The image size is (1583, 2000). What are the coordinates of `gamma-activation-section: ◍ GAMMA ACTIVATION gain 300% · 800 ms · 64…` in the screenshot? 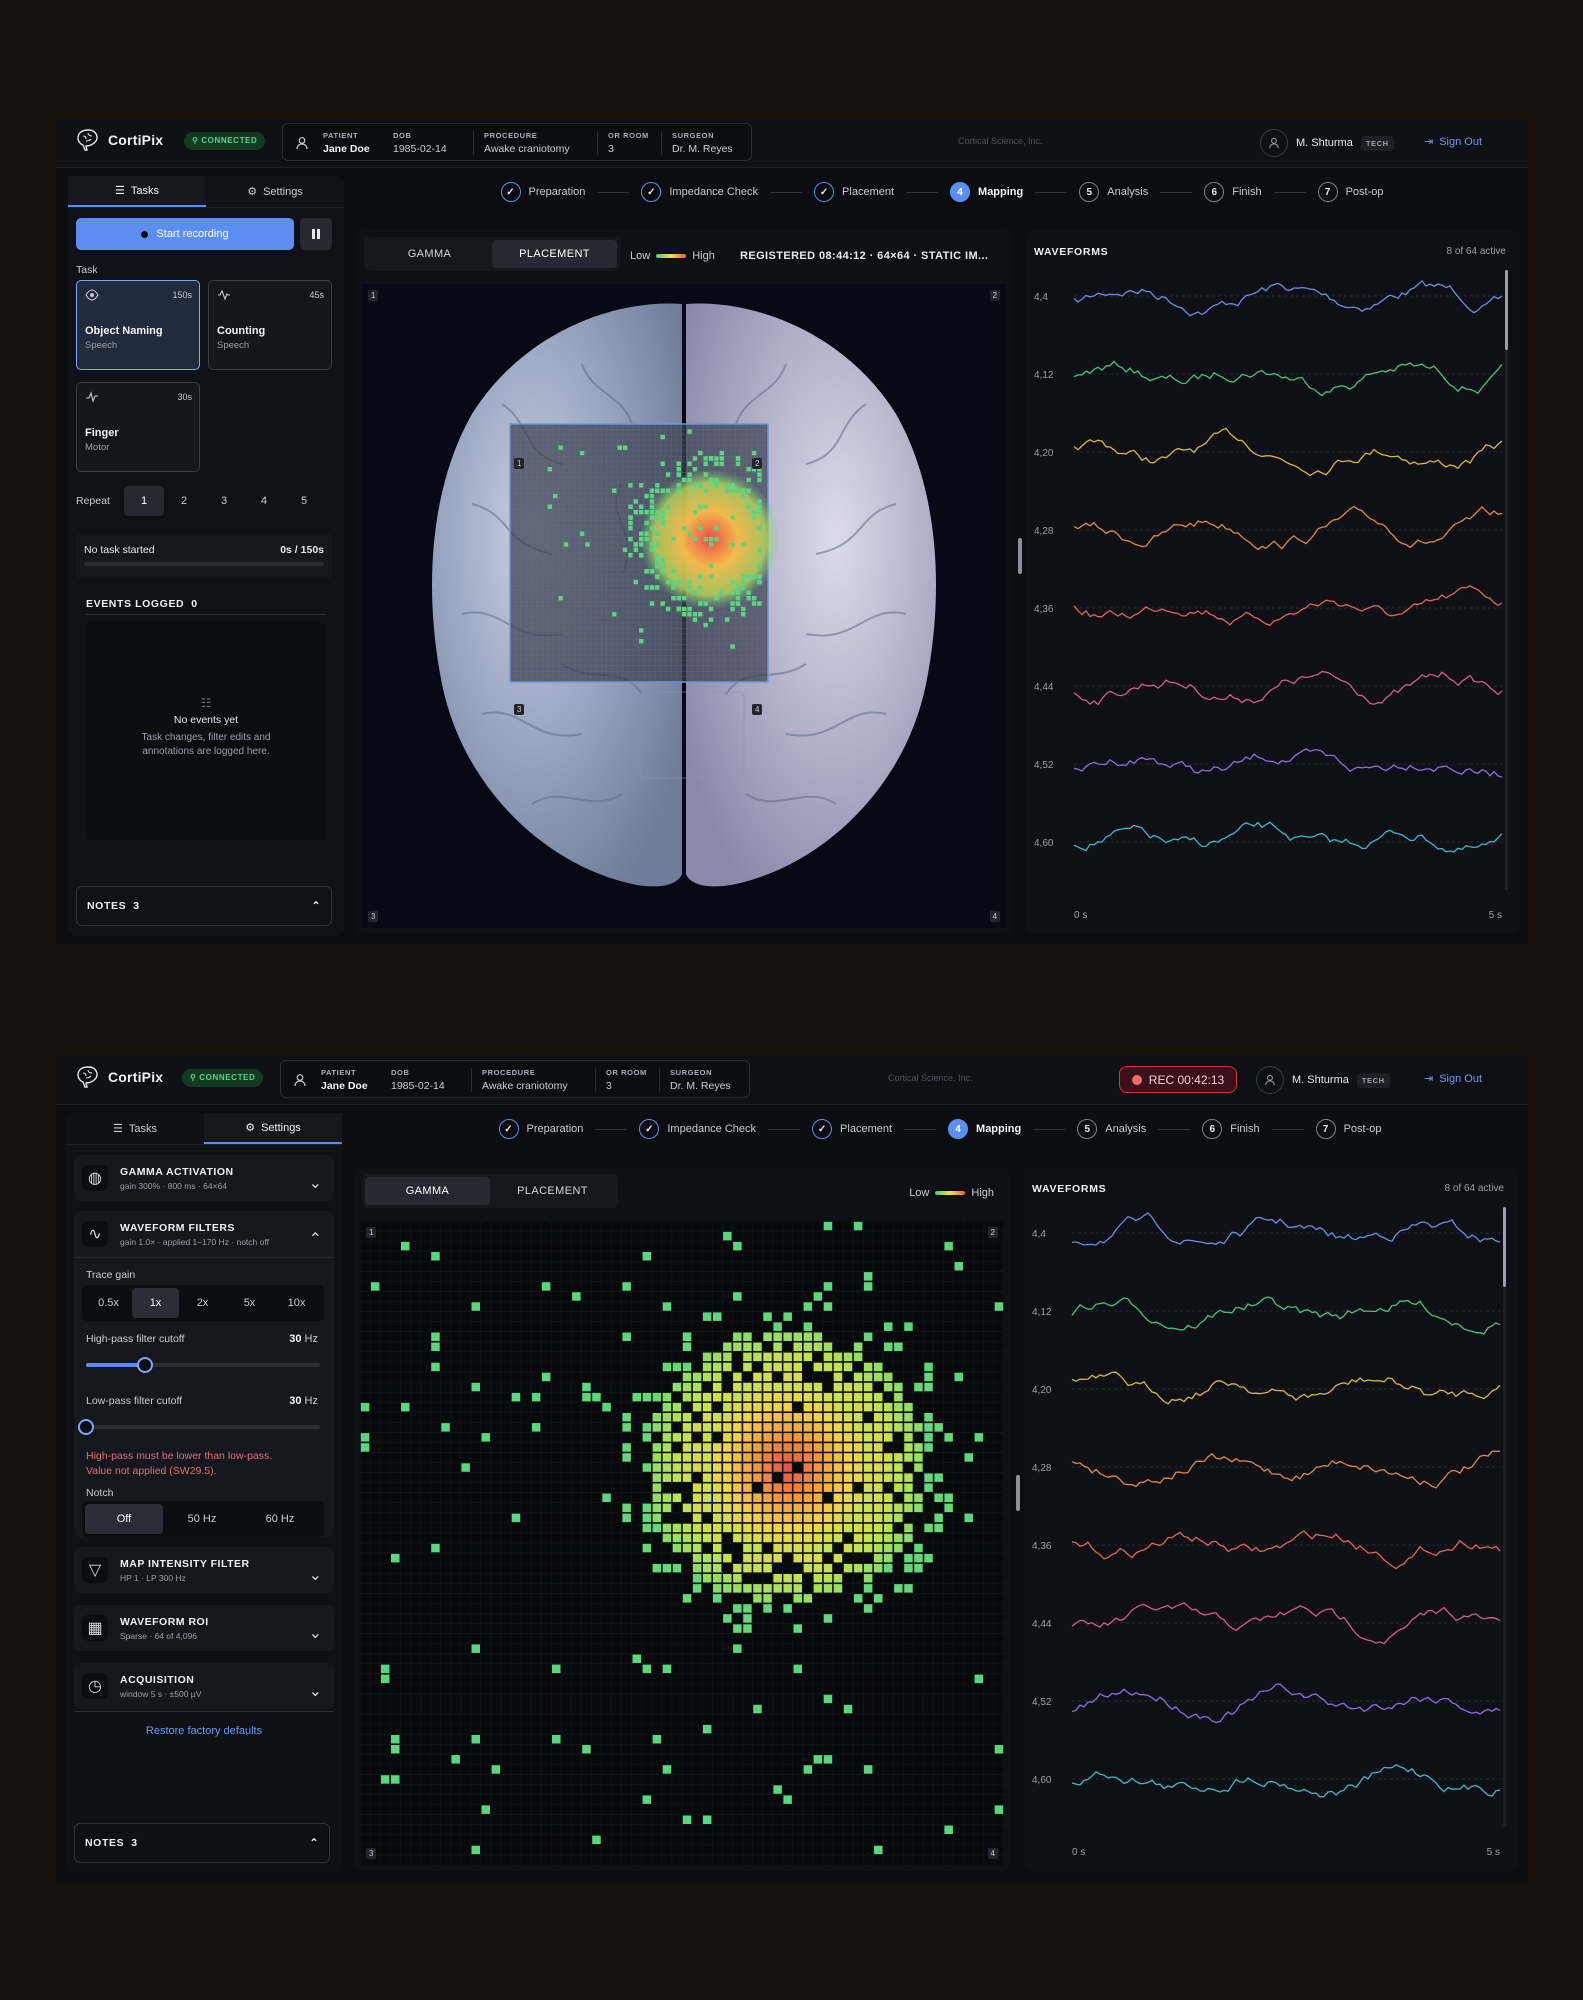 It's located at (204, 1178).